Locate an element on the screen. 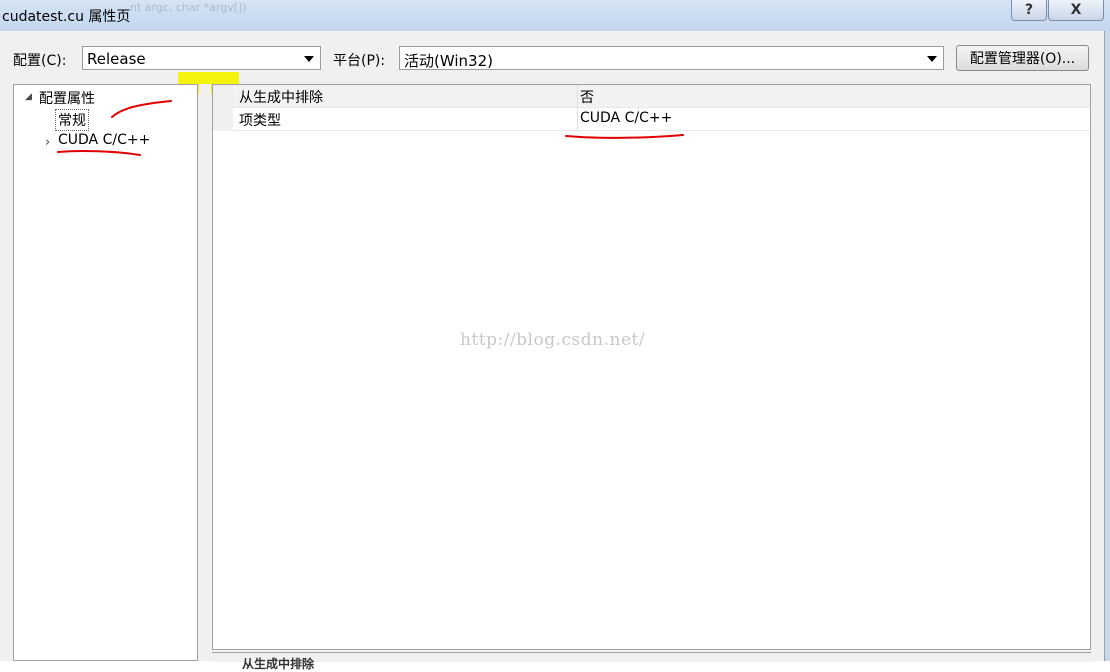 This screenshot has height=672, width=1110. category-tree is located at coordinates (105, 372).